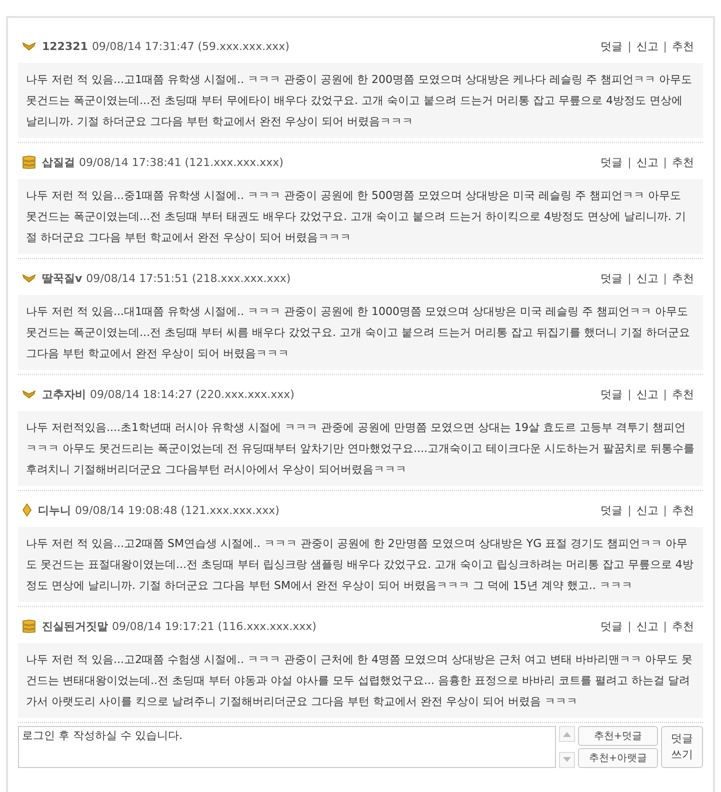 This screenshot has height=792, width=721. What do you see at coordinates (54, 510) in the screenshot?
I see `author-name: 디누니` at bounding box center [54, 510].